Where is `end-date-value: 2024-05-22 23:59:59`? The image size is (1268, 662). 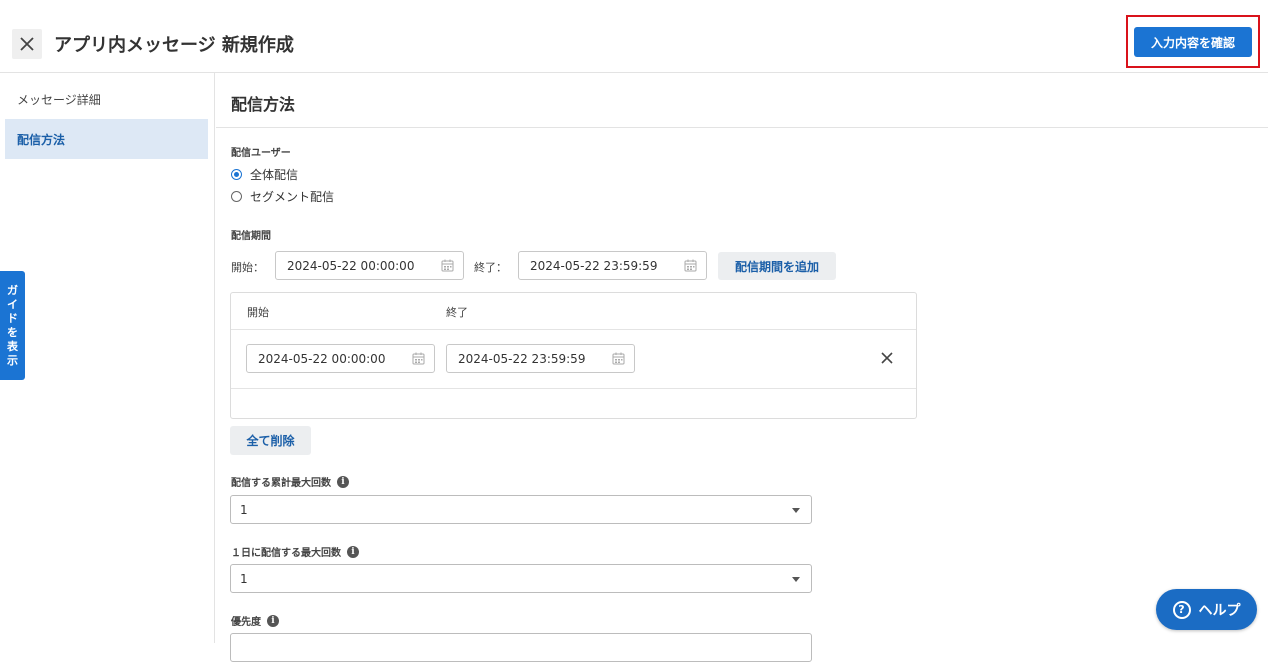
end-date-value: 2024-05-22 23:59:59 is located at coordinates (594, 265).